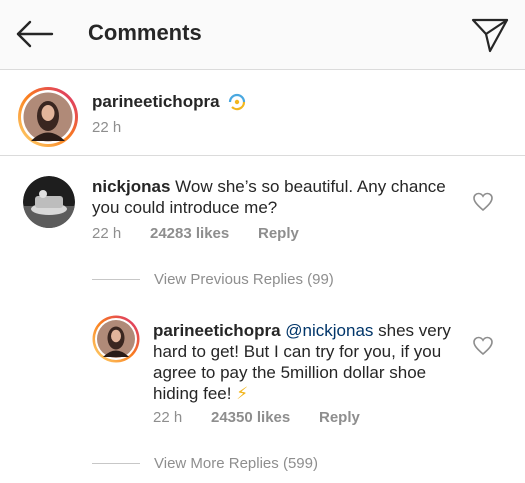 Image resolution: width=525 pixels, height=483 pixels. I want to click on arrow-left-icon, so click(35, 34).